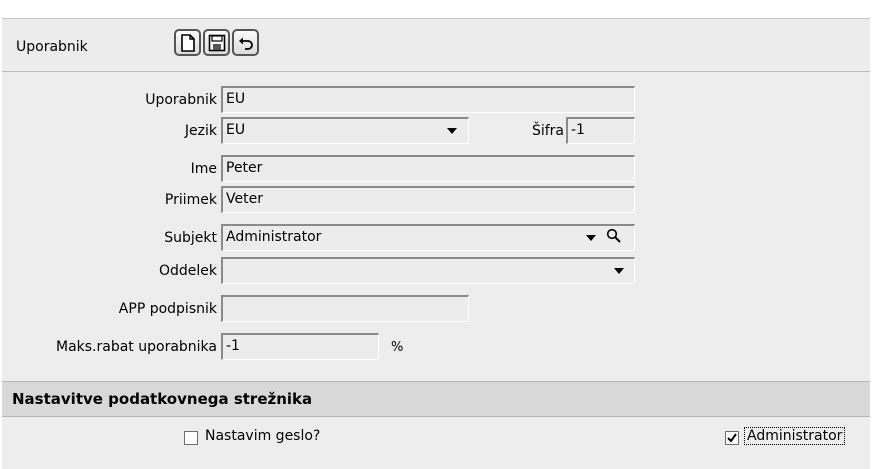 Image resolution: width=872 pixels, height=469 pixels. What do you see at coordinates (203, 169) in the screenshot?
I see `ime-label: Ime` at bounding box center [203, 169].